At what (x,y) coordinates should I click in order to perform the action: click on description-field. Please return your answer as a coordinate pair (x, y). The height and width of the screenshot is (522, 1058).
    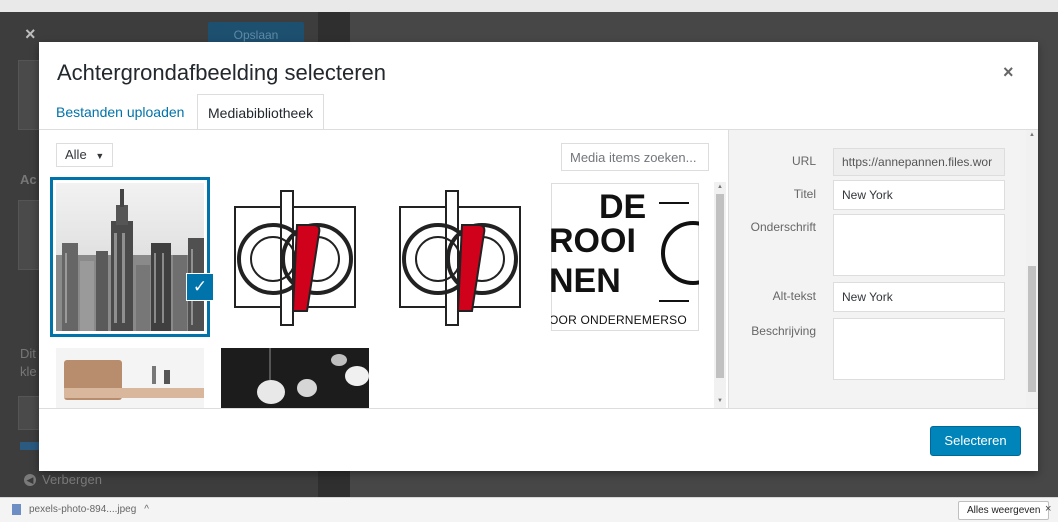
    Looking at the image, I should click on (919, 349).